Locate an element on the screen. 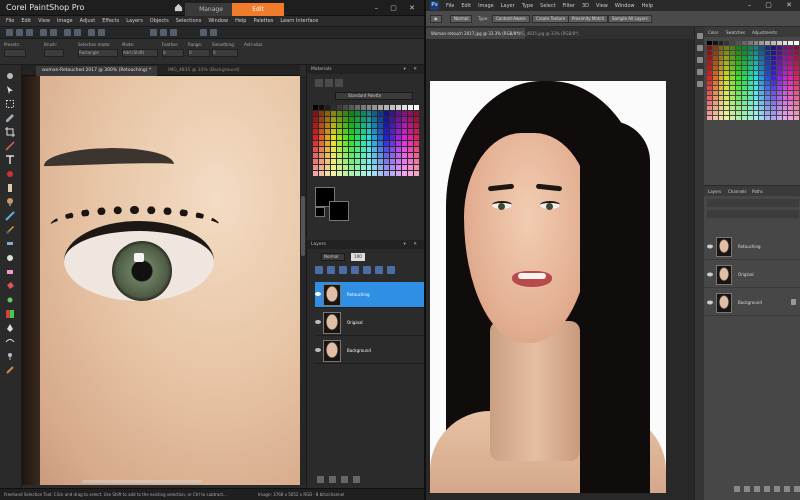  delete-icon is located at coordinates (356, 479).